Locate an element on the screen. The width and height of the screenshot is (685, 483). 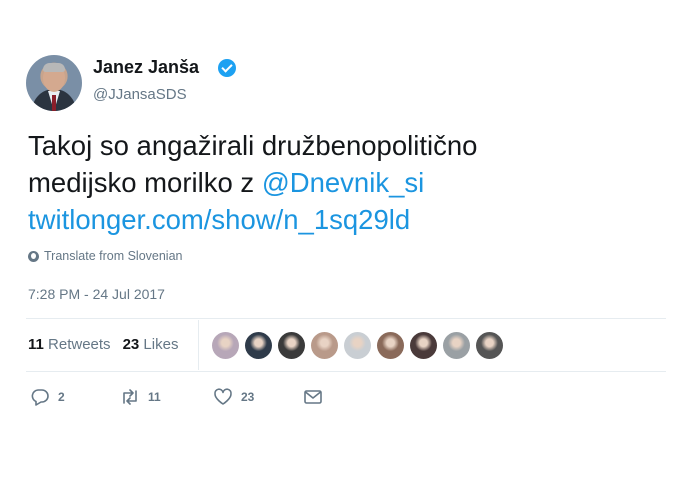
author-handle: @JJansaSDS is located at coordinates (140, 94).